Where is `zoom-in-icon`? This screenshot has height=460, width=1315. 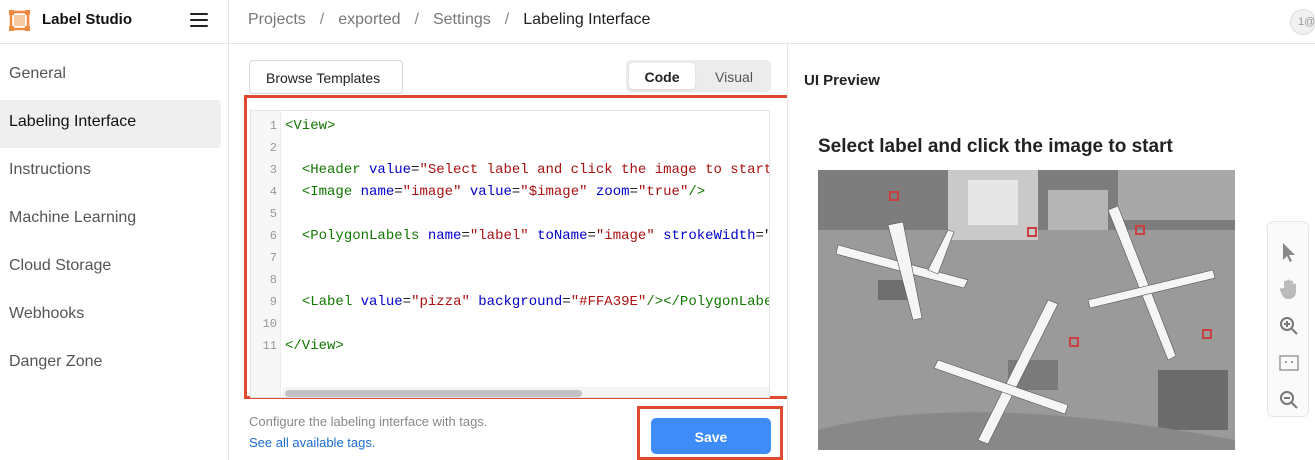 zoom-in-icon is located at coordinates (1289, 326).